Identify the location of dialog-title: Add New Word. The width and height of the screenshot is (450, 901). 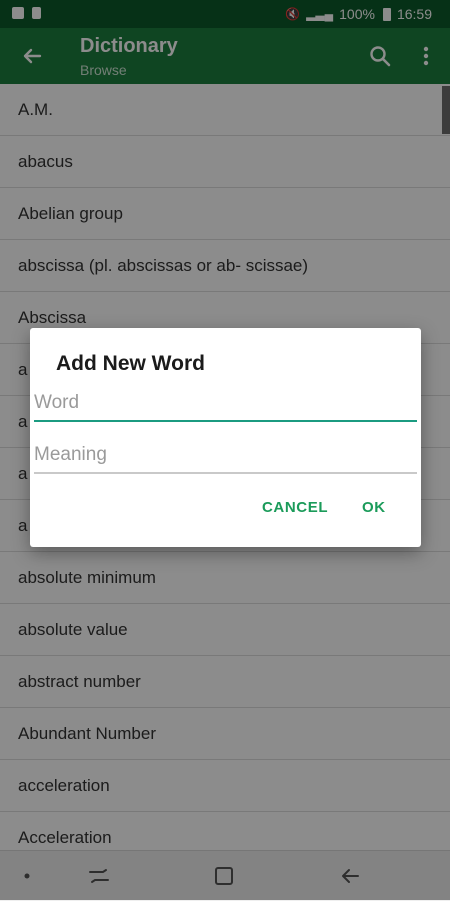
(130, 363).